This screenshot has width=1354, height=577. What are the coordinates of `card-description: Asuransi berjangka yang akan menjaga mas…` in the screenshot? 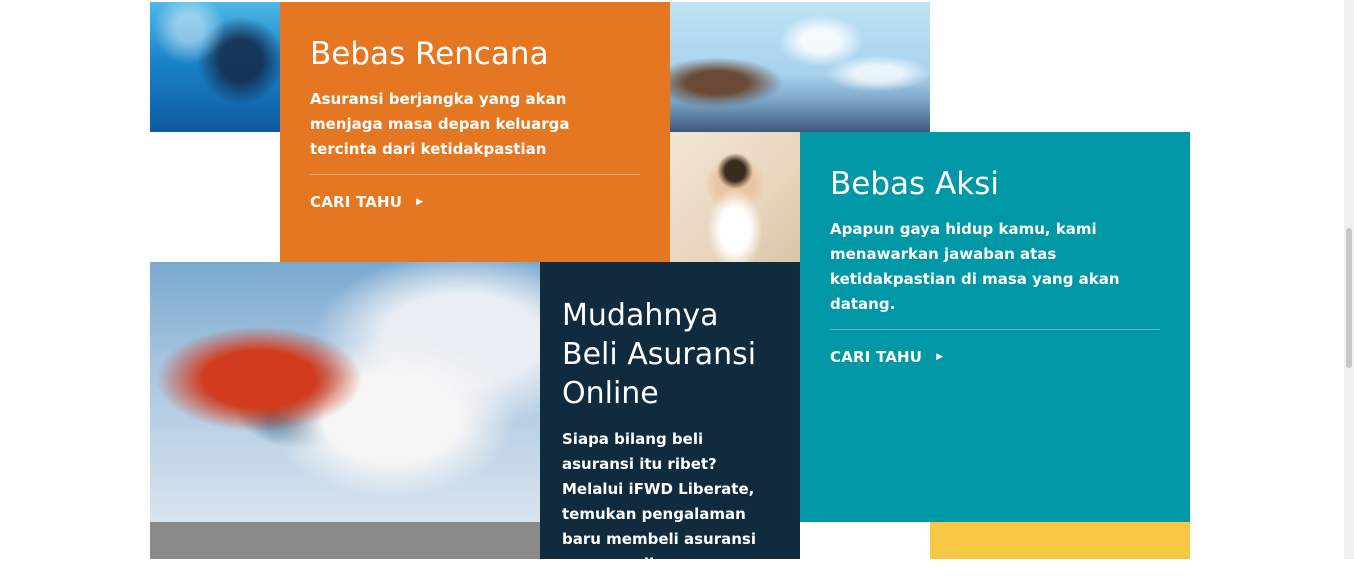 It's located at (440, 124).